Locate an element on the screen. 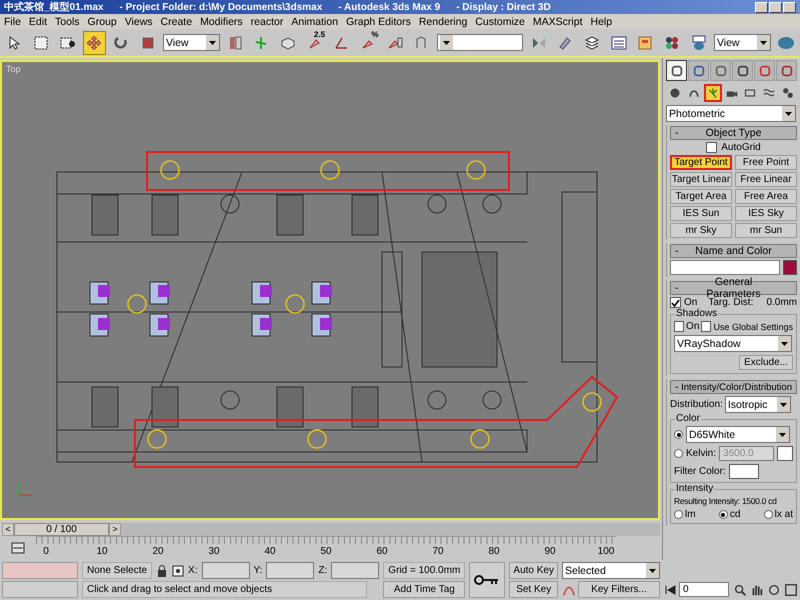  kelvin-color-swatch is located at coordinates (785, 453).